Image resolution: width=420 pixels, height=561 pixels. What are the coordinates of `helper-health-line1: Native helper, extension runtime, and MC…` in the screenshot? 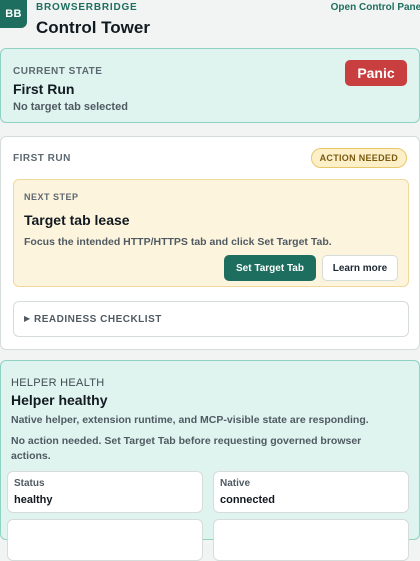 It's located at (190, 420).